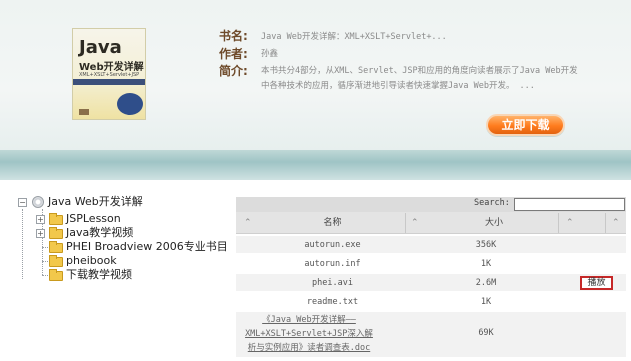 The height and width of the screenshot is (361, 631). I want to click on column-header-size: 大小, so click(494, 223).